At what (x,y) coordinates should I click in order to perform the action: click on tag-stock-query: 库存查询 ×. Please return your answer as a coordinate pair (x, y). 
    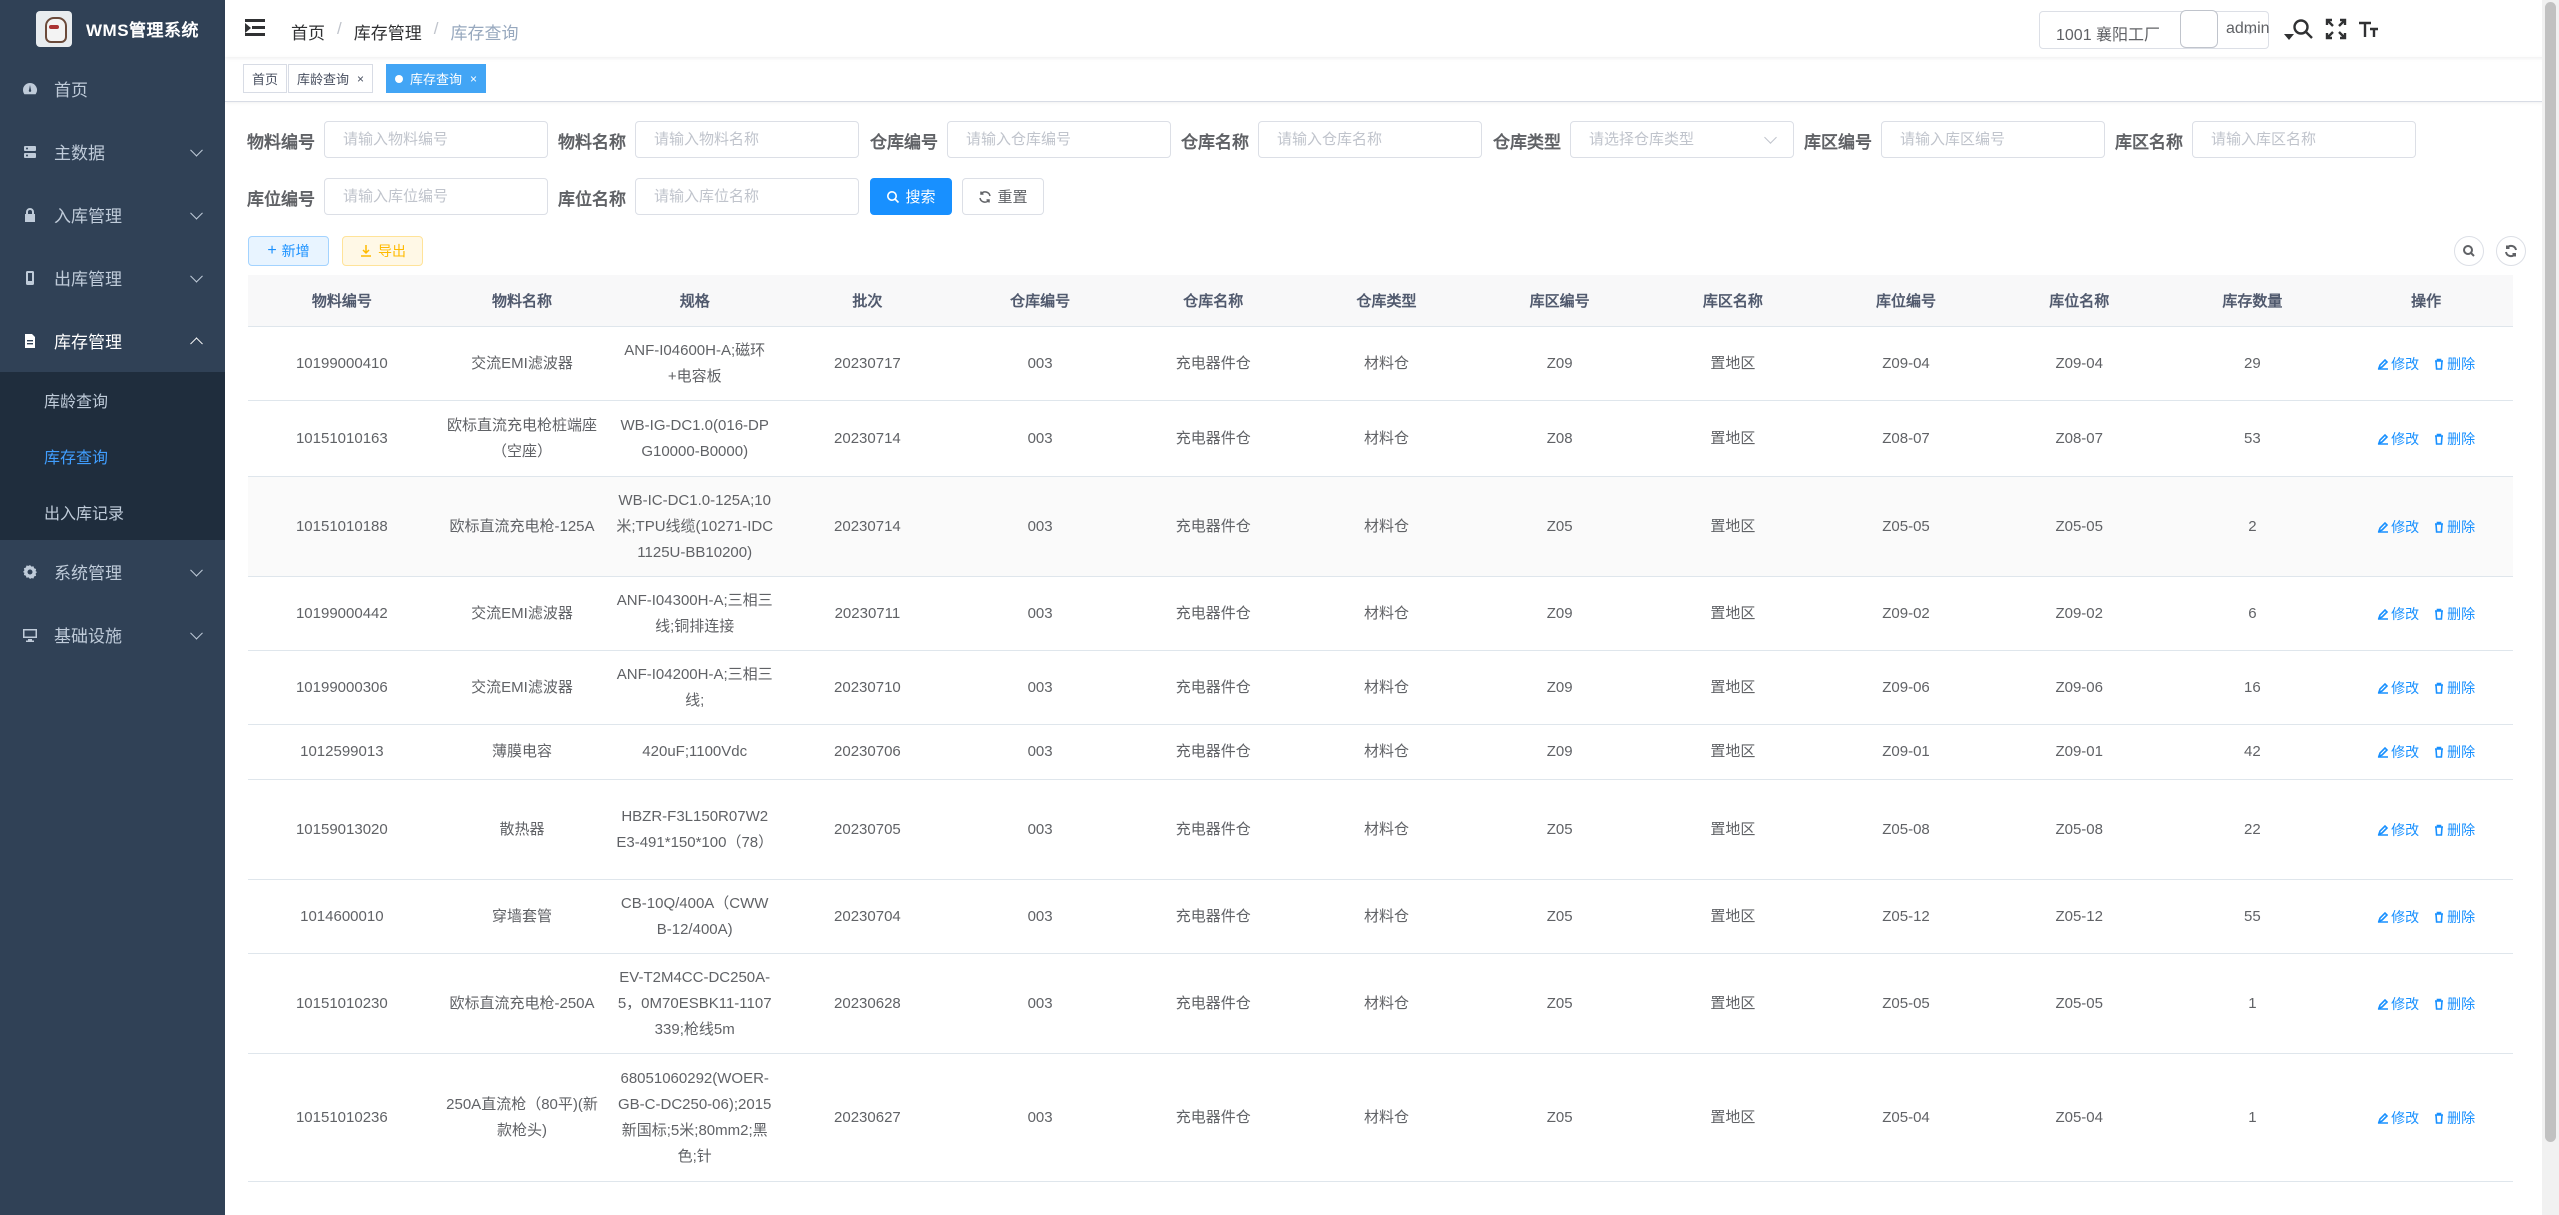
    Looking at the image, I should click on (436, 78).